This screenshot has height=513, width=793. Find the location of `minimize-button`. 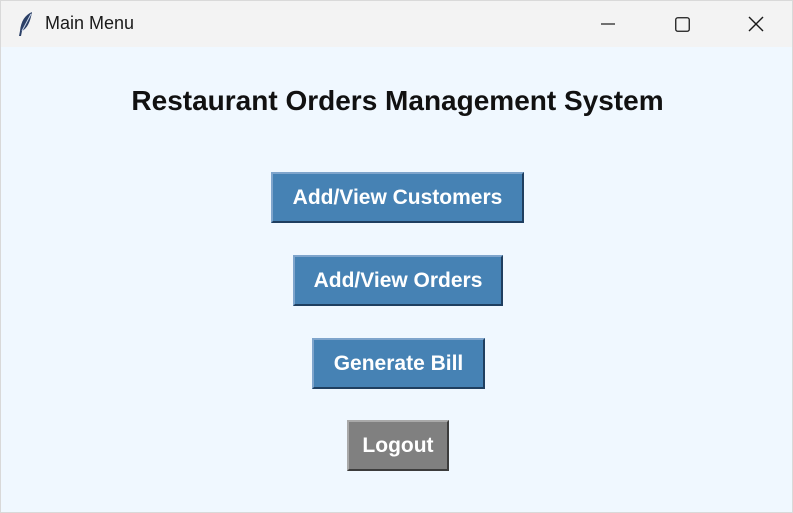

minimize-button is located at coordinates (608, 24).